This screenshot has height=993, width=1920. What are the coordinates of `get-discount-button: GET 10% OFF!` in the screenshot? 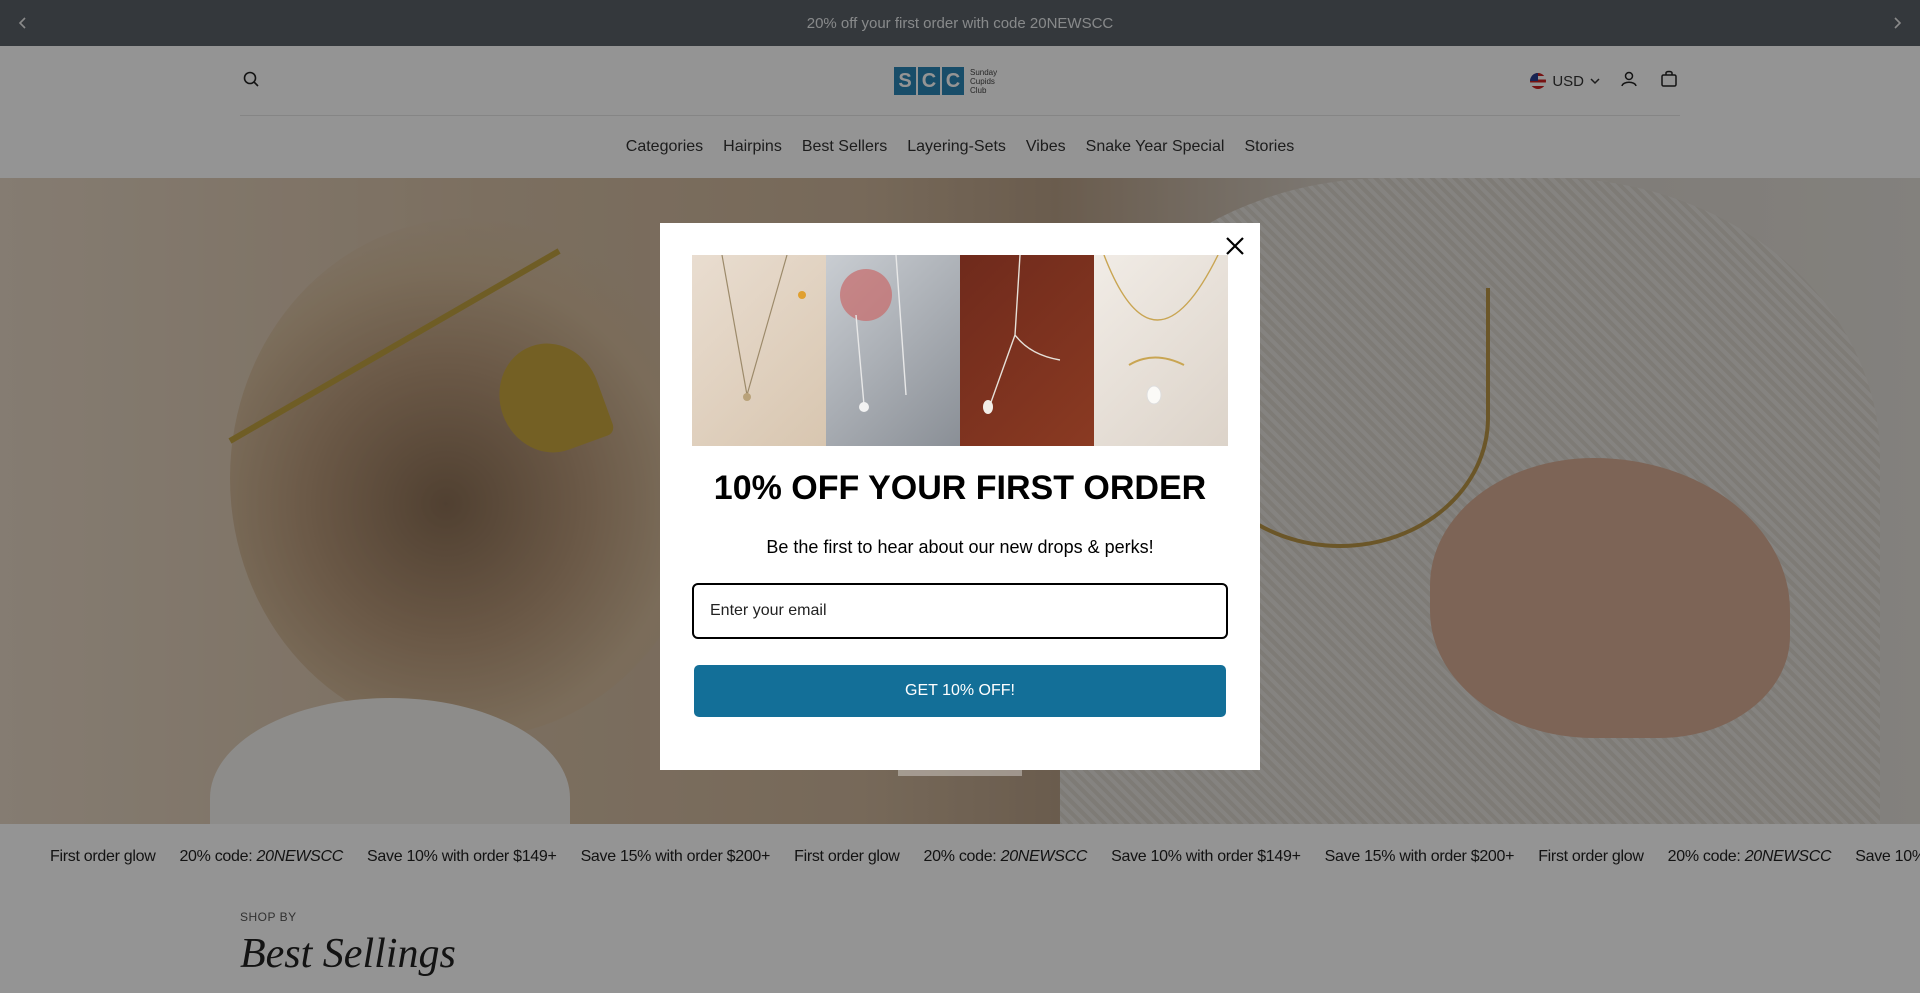 It's located at (960, 691).